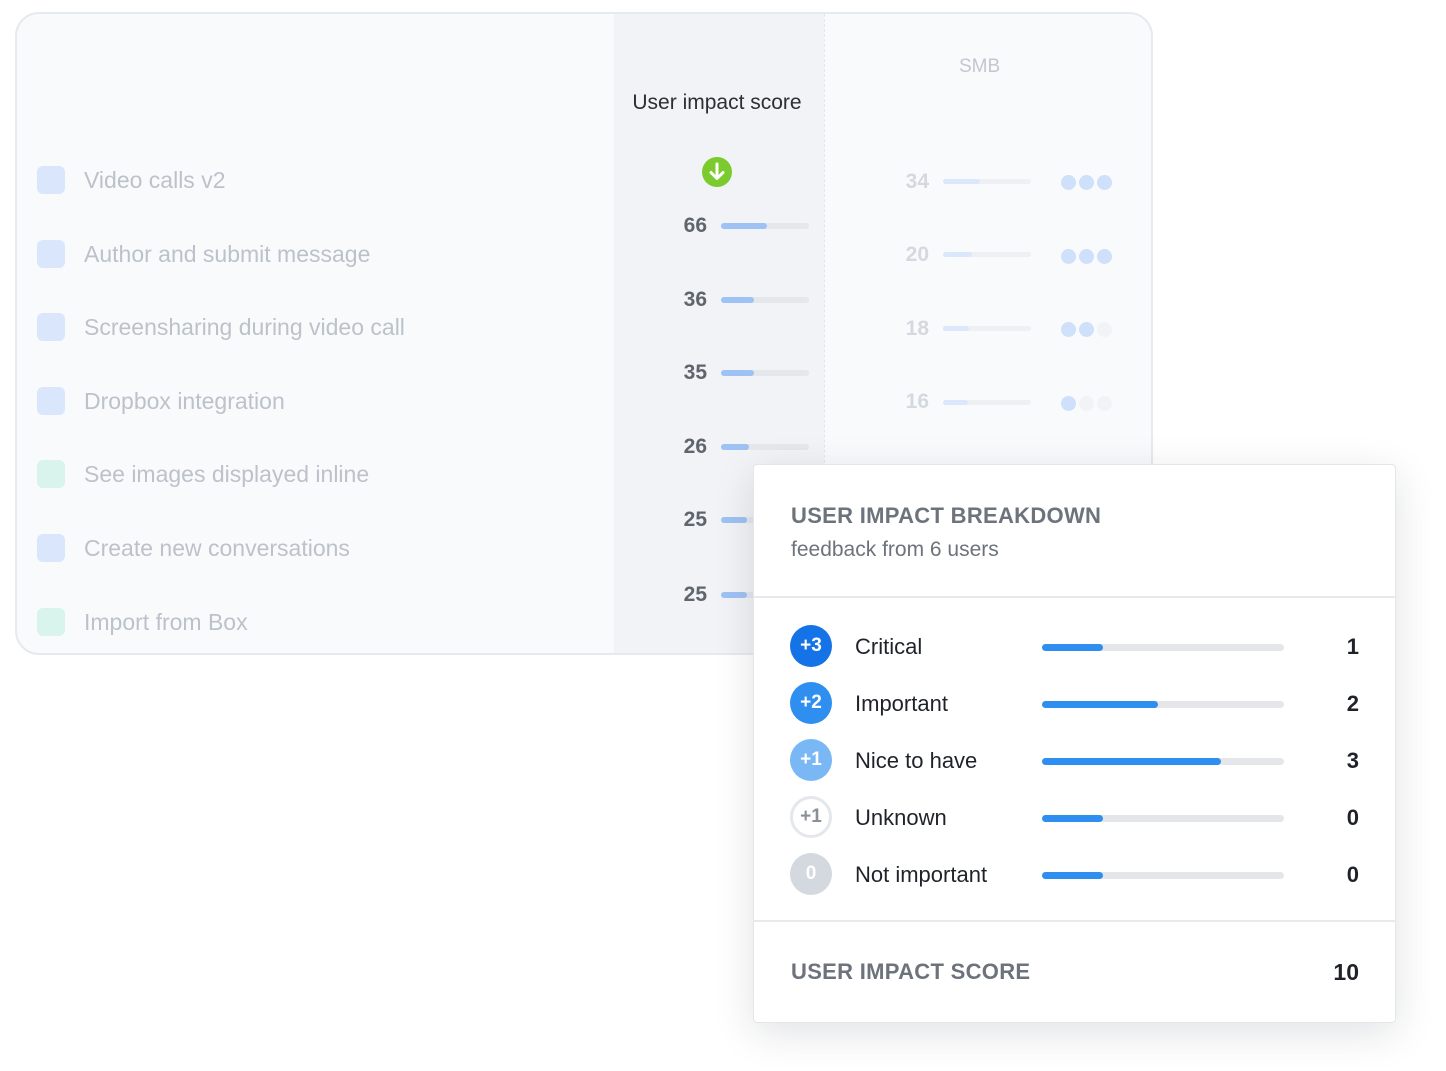 This screenshot has width=1446, height=1071. I want to click on feature-name: Import from Box, so click(166, 621).